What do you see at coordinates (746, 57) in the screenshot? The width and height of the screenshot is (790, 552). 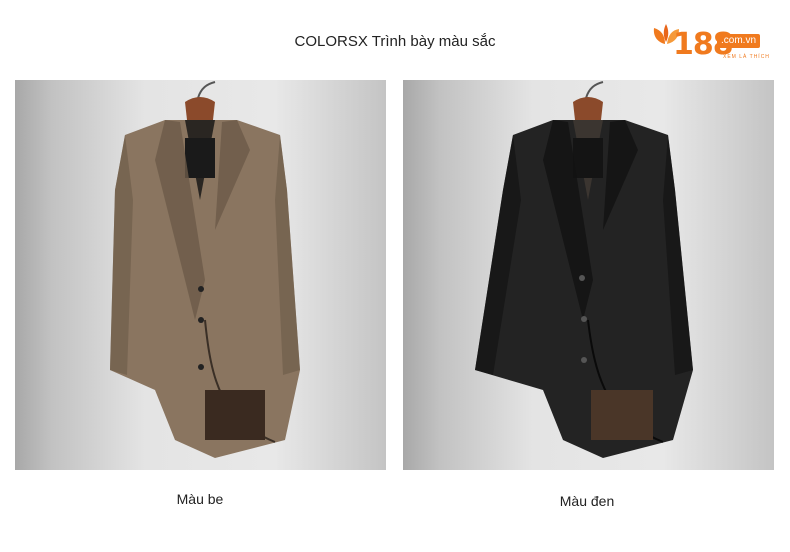 I see `logo-tagline: XEM LÀ THÍCH` at bounding box center [746, 57].